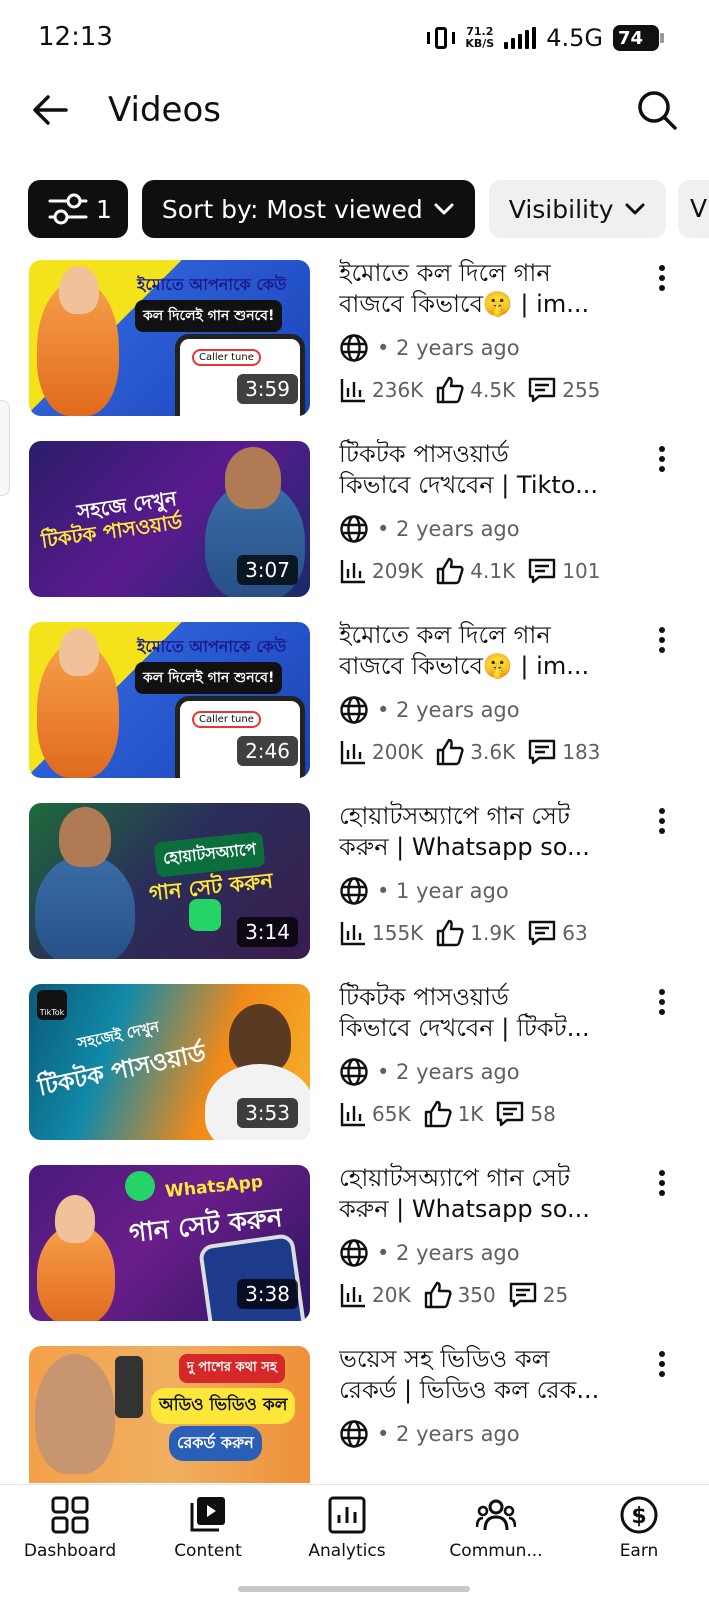  I want to click on signal-icon, so click(520, 38).